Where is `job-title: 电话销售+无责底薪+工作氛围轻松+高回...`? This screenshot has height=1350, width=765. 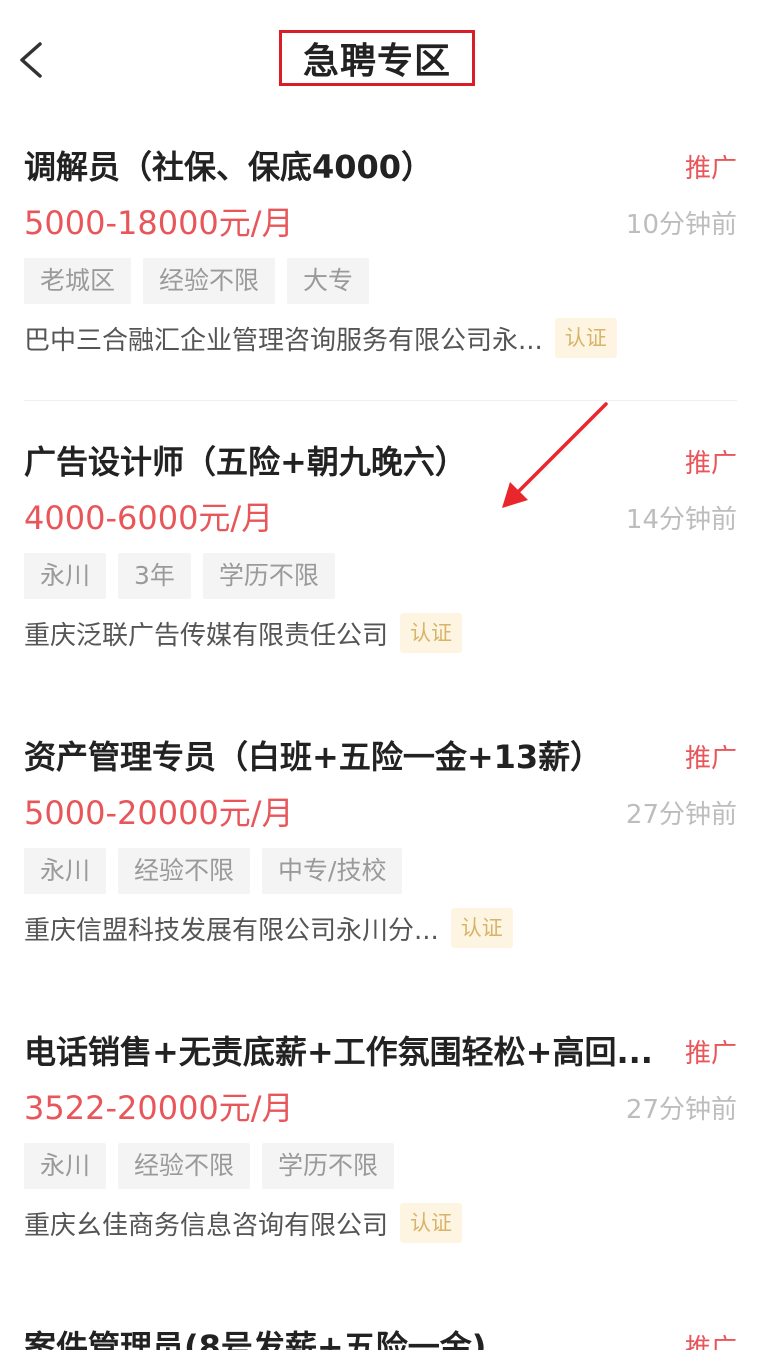 job-title: 电话销售+无责底薪+工作氛围轻松+高回... is located at coordinates (338, 1052).